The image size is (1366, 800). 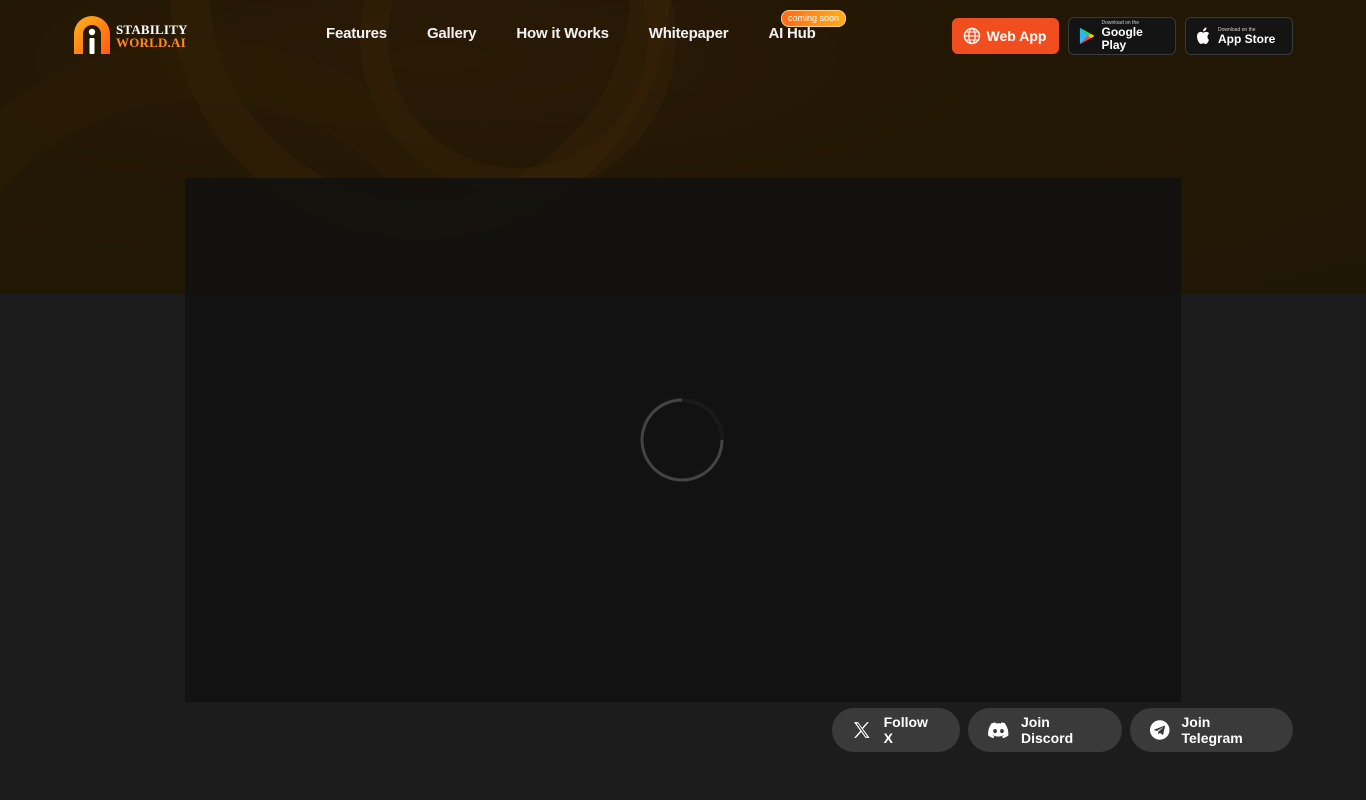 I want to click on nav-how-it-works: How it Works, so click(x=562, y=33).